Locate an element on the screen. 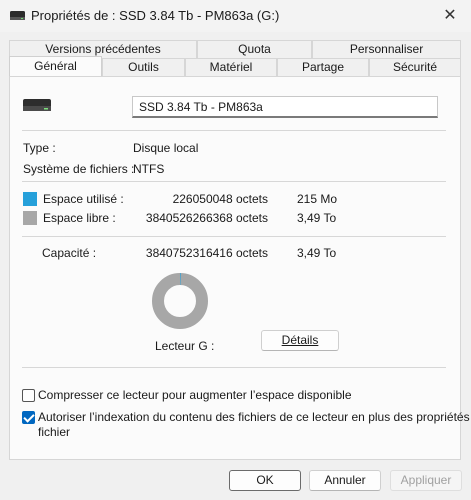 The image size is (471, 500). ok-button: OK is located at coordinates (265, 480).